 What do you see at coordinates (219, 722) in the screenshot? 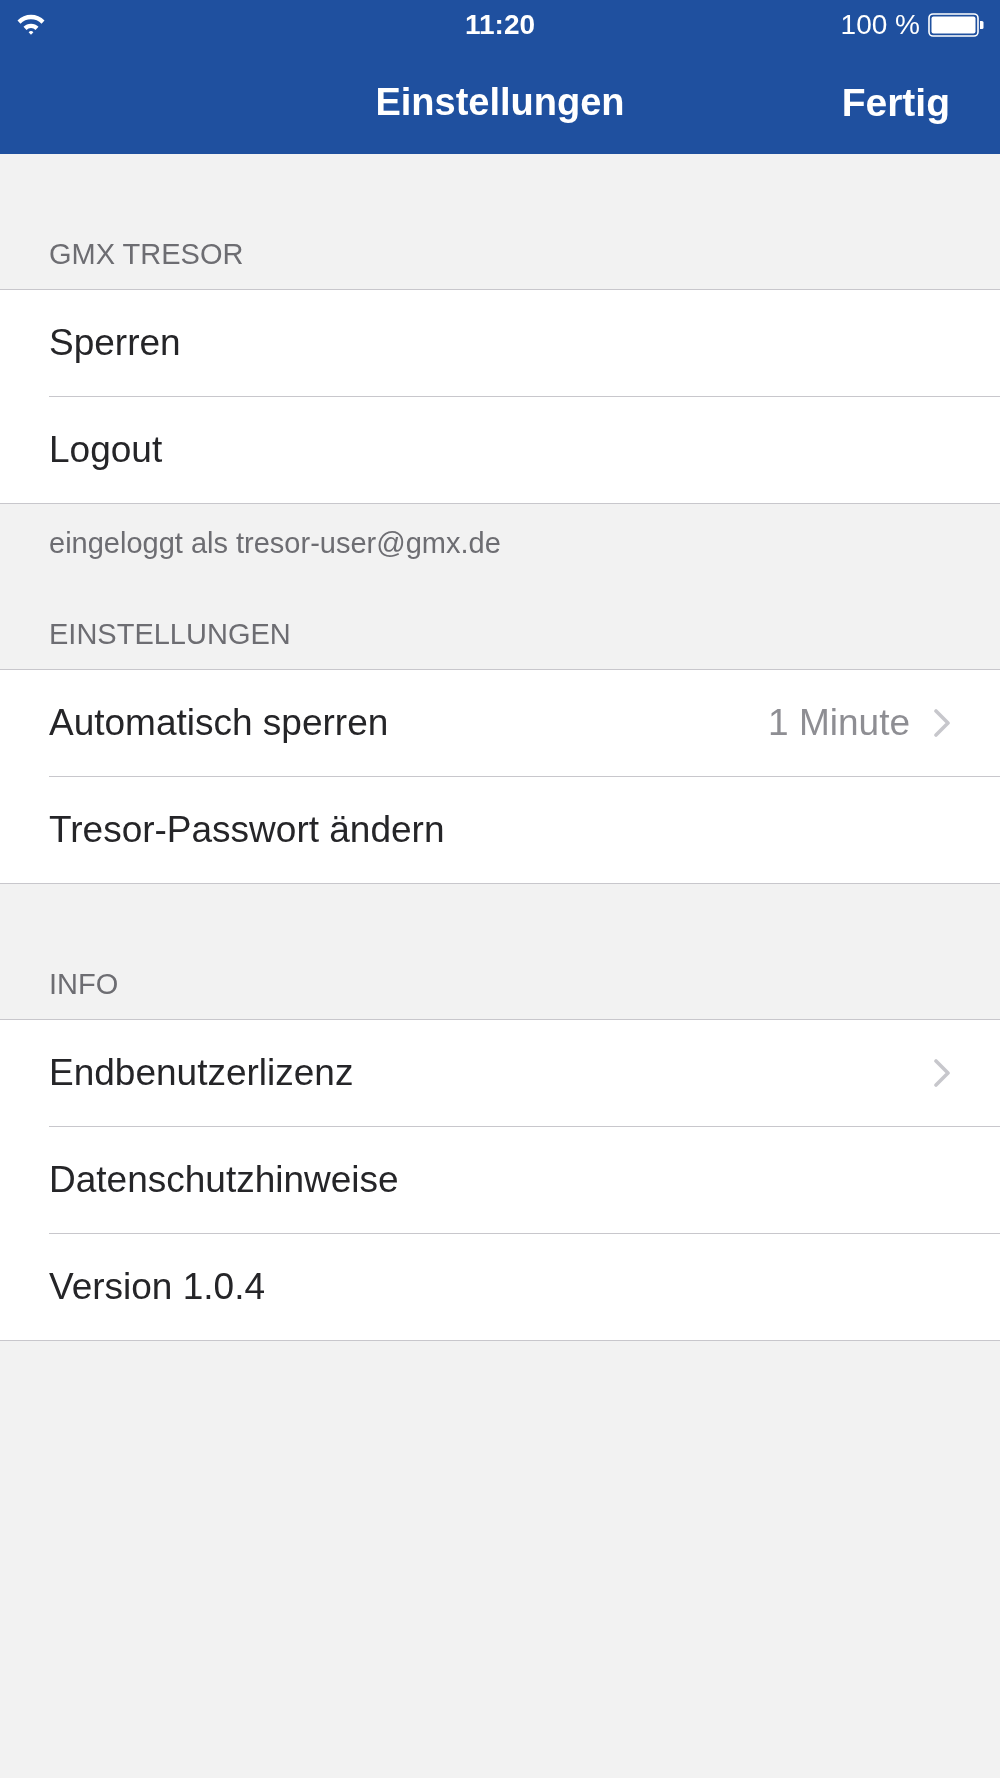
I see `row-label: Automatisch sperren` at bounding box center [219, 722].